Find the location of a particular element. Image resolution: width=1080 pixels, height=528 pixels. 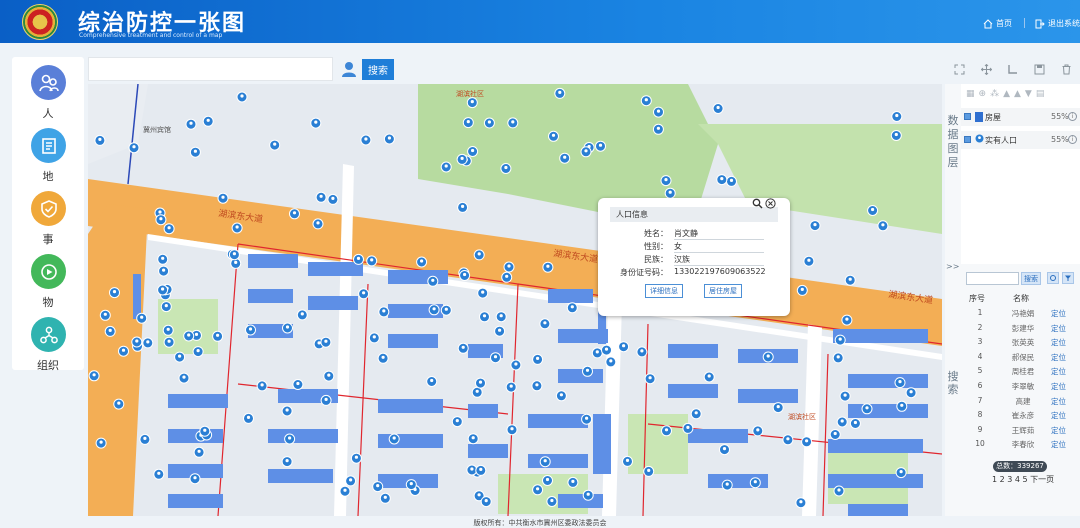

measure-icon is located at coordinates (1013, 69).